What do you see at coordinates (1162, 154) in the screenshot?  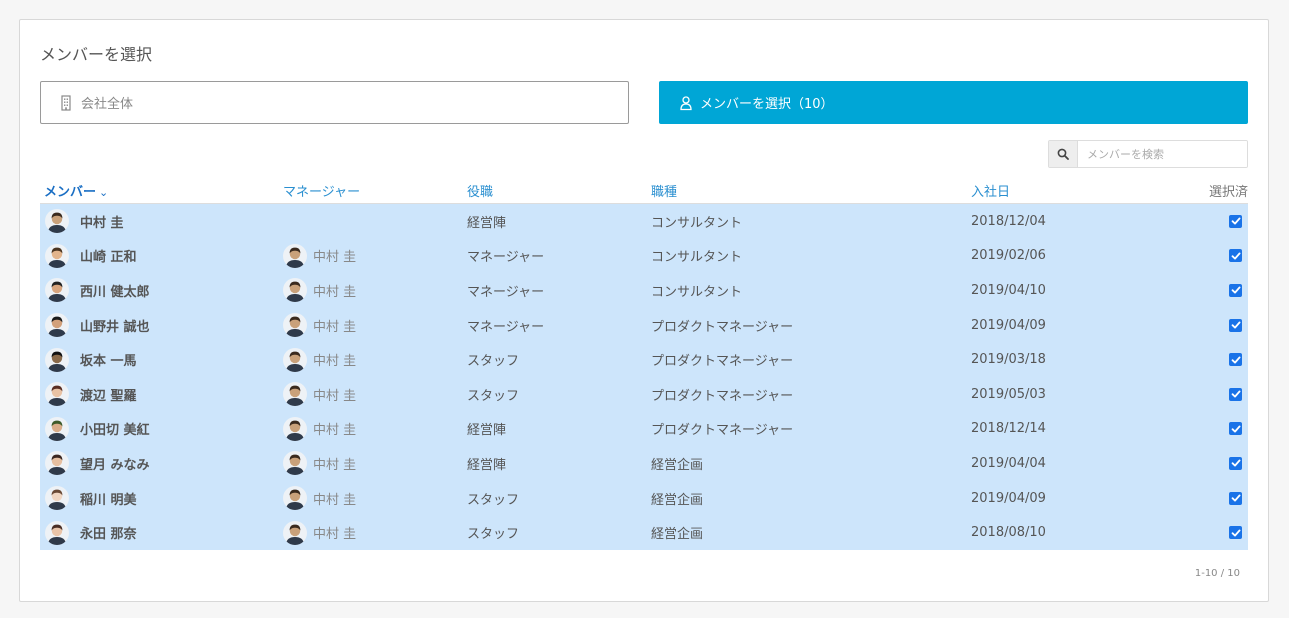 I see `member-search-input` at bounding box center [1162, 154].